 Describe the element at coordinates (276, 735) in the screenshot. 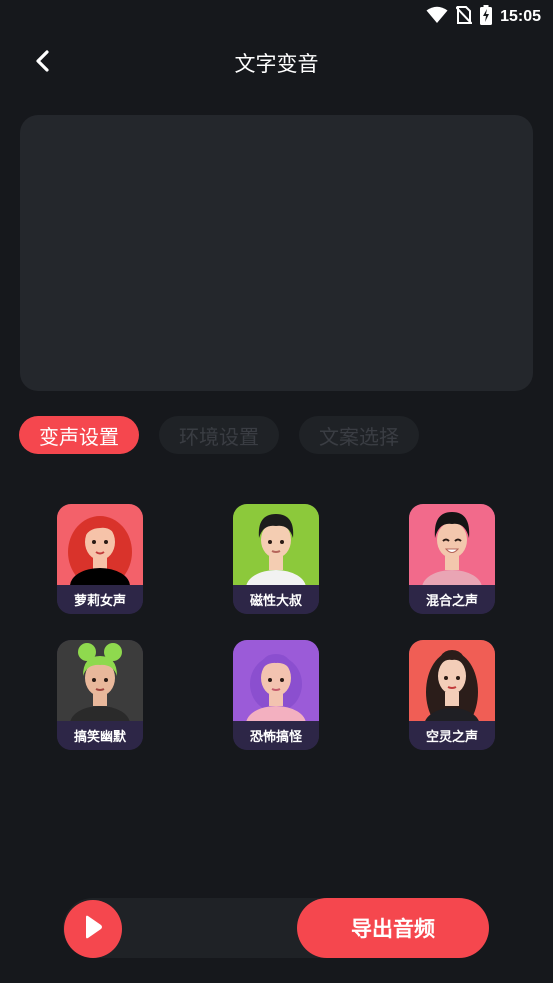

I see `voice-label: 恐怖搞怪` at that location.